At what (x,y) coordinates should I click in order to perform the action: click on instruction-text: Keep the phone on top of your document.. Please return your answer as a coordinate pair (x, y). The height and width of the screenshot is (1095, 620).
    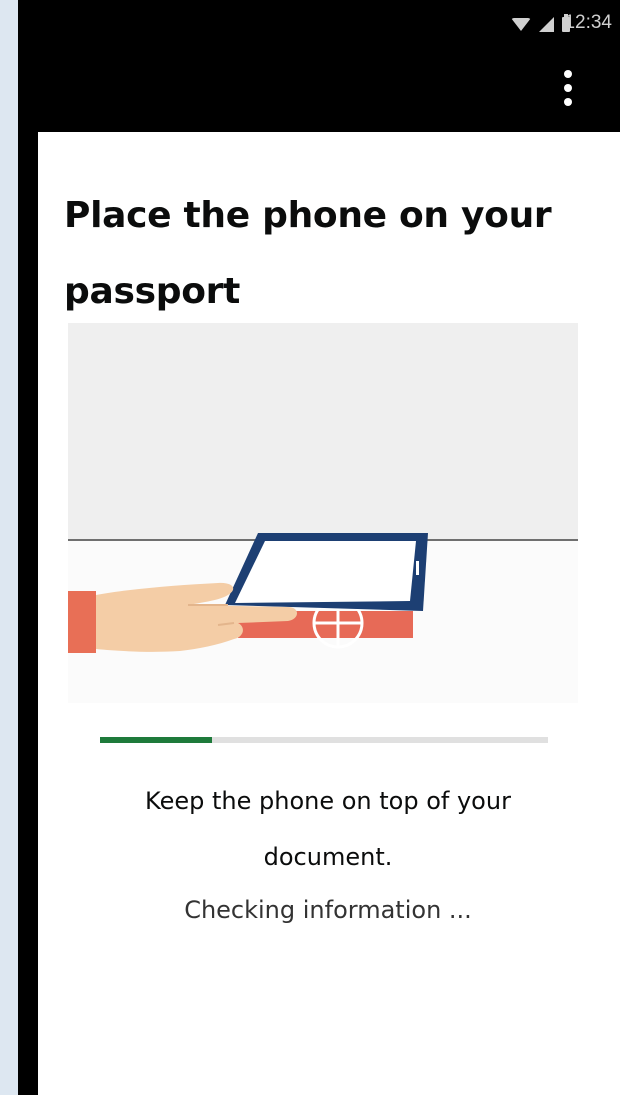
    Looking at the image, I should click on (328, 829).